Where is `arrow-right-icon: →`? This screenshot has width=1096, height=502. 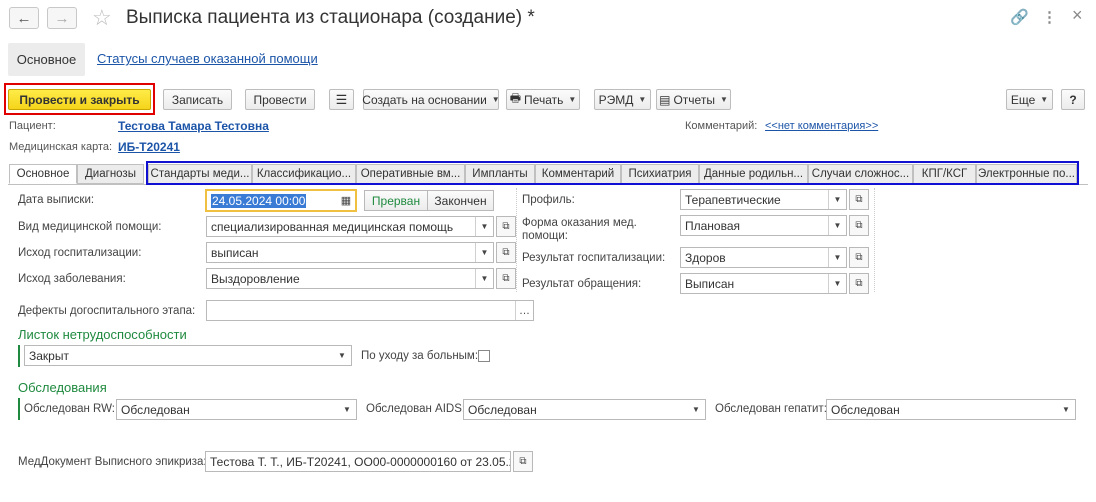 arrow-right-icon: → is located at coordinates (62, 18).